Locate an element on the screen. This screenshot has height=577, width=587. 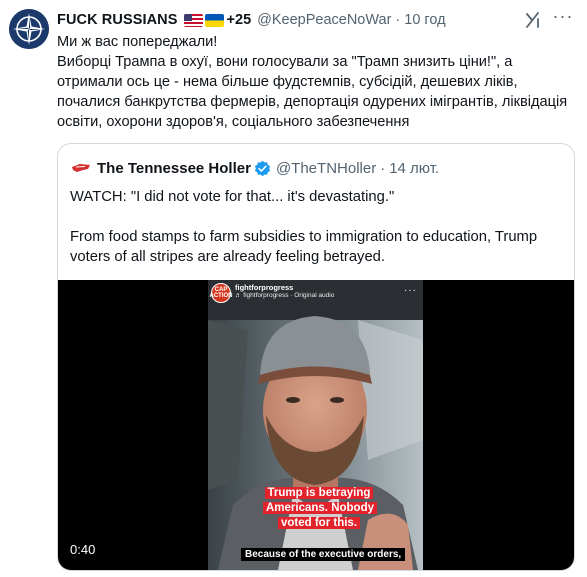
video-timecode: 0:40 is located at coordinates (83, 549).